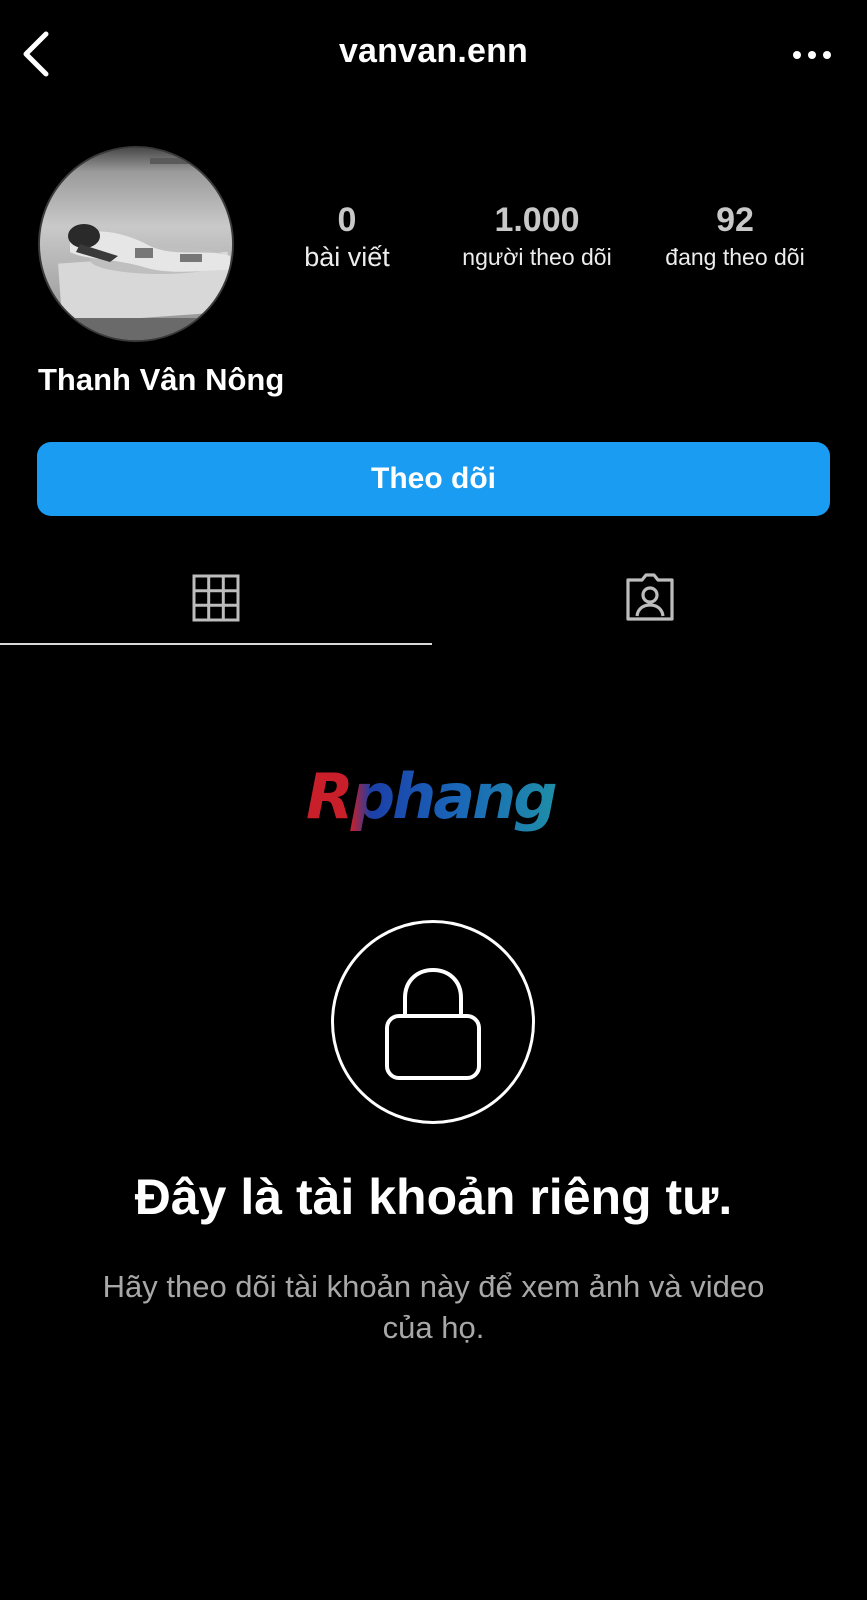 Image resolution: width=867 pixels, height=1600 pixels. What do you see at coordinates (216, 598) in the screenshot?
I see `grid-icon` at bounding box center [216, 598].